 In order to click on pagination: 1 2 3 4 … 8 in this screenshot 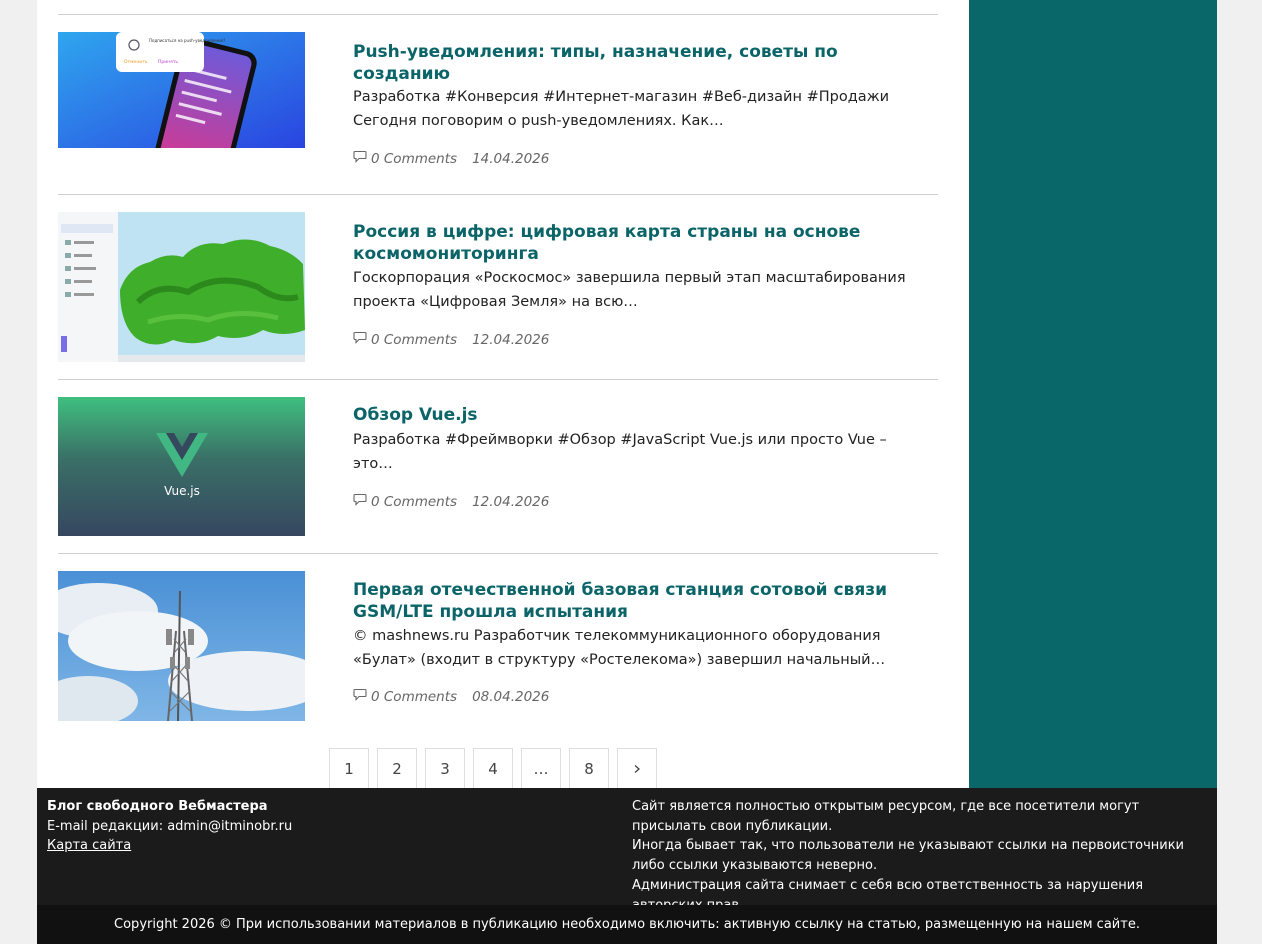, I will do `click(497, 768)`.